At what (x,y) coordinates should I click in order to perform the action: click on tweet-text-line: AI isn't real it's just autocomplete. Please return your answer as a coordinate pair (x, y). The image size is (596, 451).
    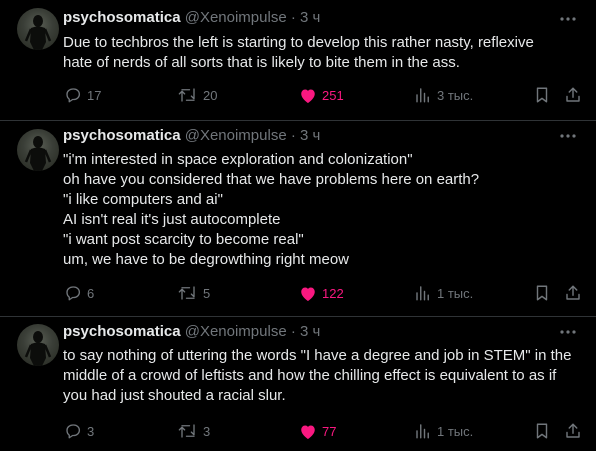
    Looking at the image, I should click on (172, 219).